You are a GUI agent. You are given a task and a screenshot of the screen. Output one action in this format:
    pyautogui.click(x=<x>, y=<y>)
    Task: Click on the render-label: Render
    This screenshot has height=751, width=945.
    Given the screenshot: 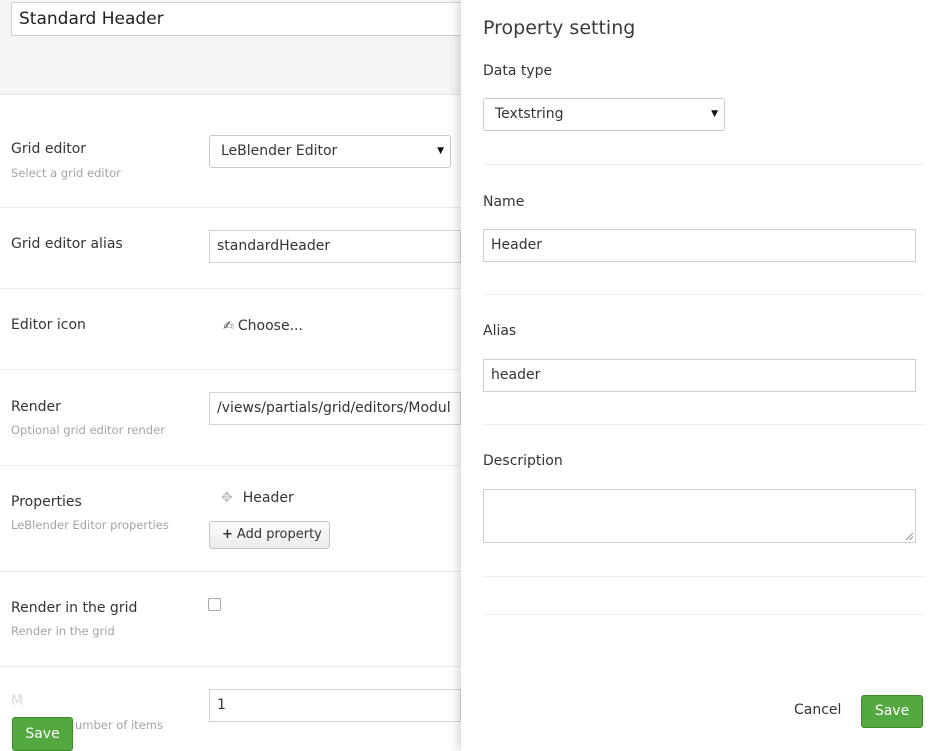 What is the action you would take?
    pyautogui.click(x=36, y=407)
    